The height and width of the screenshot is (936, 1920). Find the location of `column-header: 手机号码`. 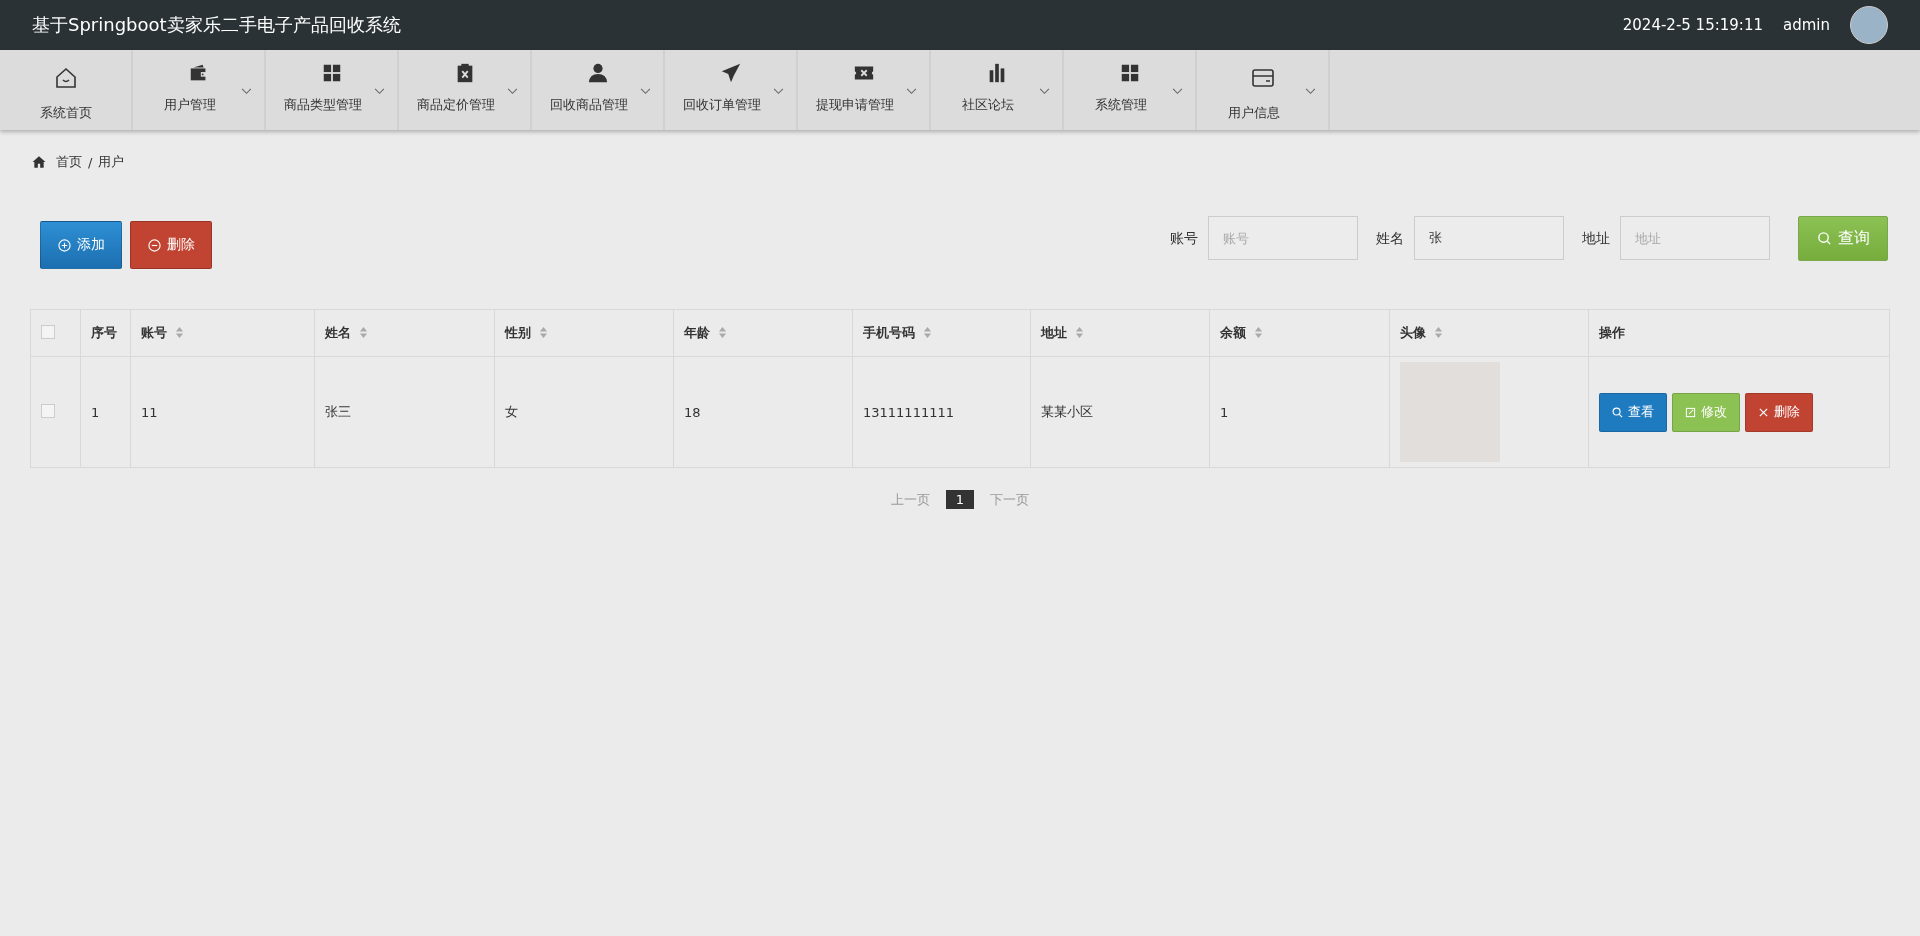

column-header: 手机号码 is located at coordinates (941, 333).